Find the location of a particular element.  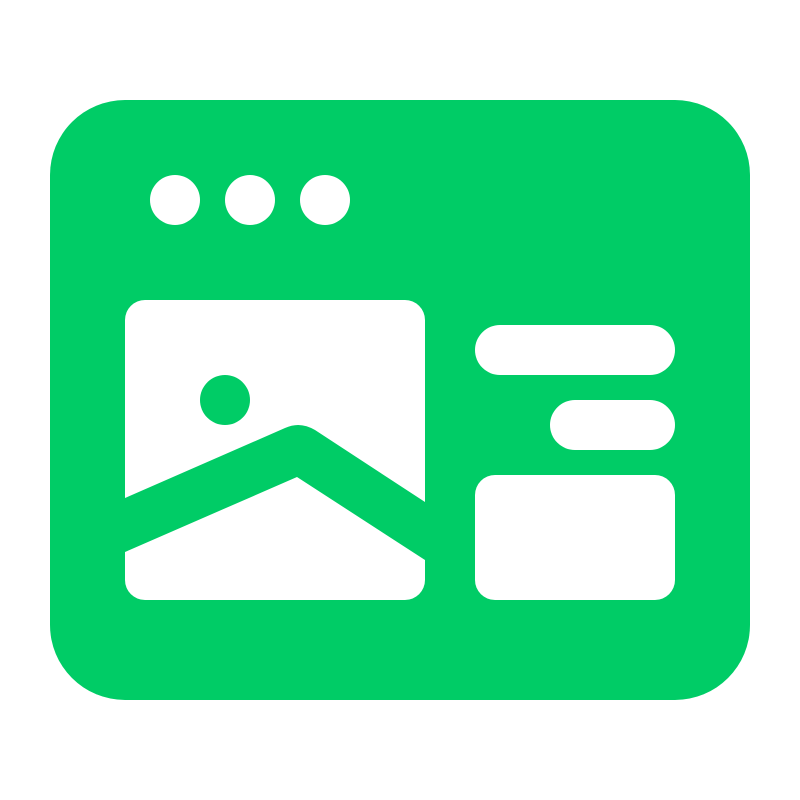

text-line-short is located at coordinates (612, 425).